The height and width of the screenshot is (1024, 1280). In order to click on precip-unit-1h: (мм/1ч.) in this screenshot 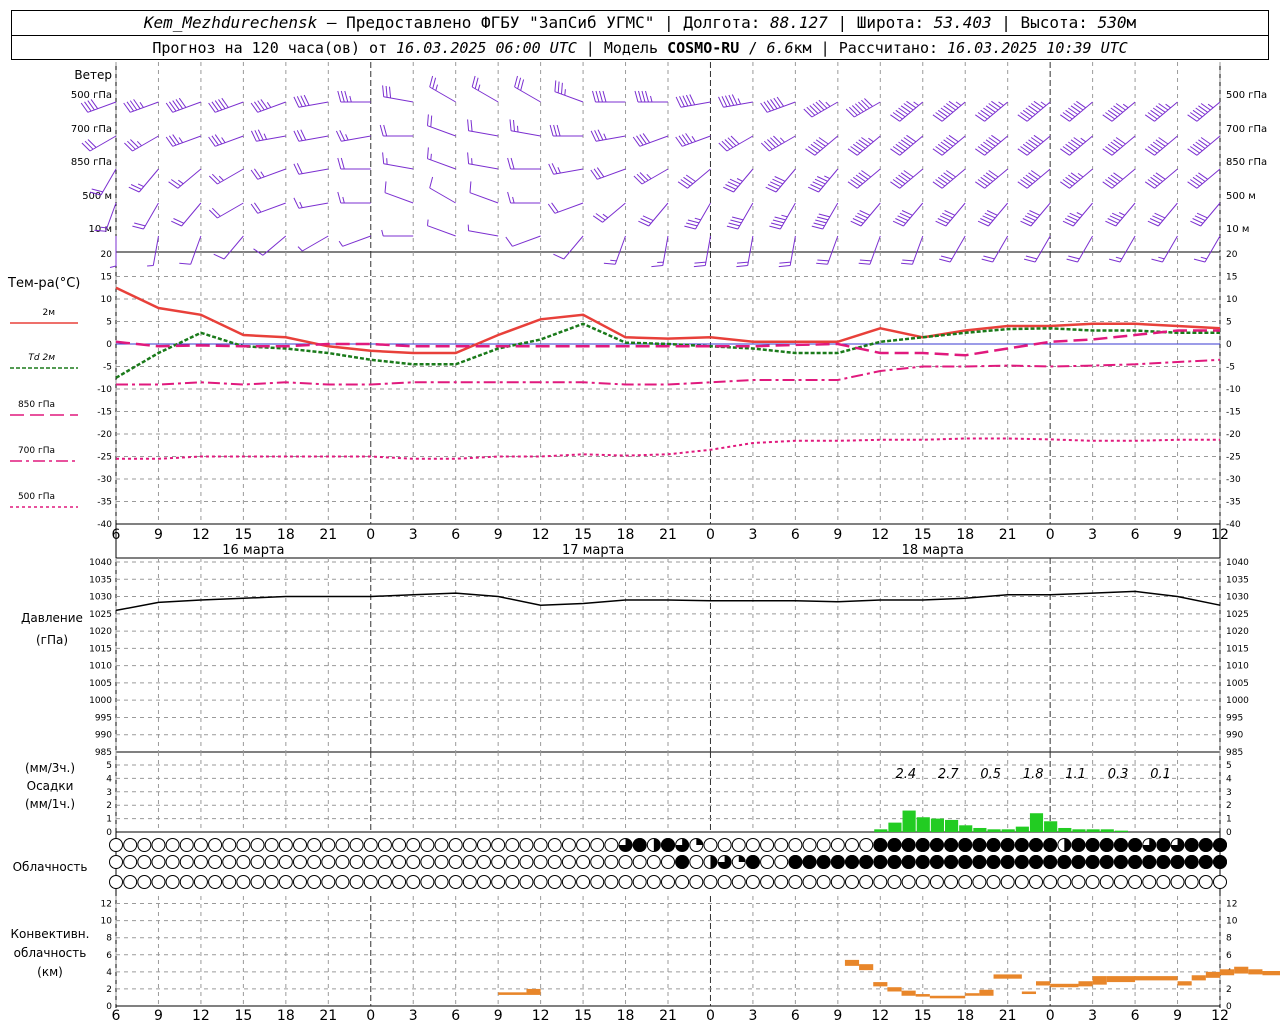, I will do `click(50, 804)`.